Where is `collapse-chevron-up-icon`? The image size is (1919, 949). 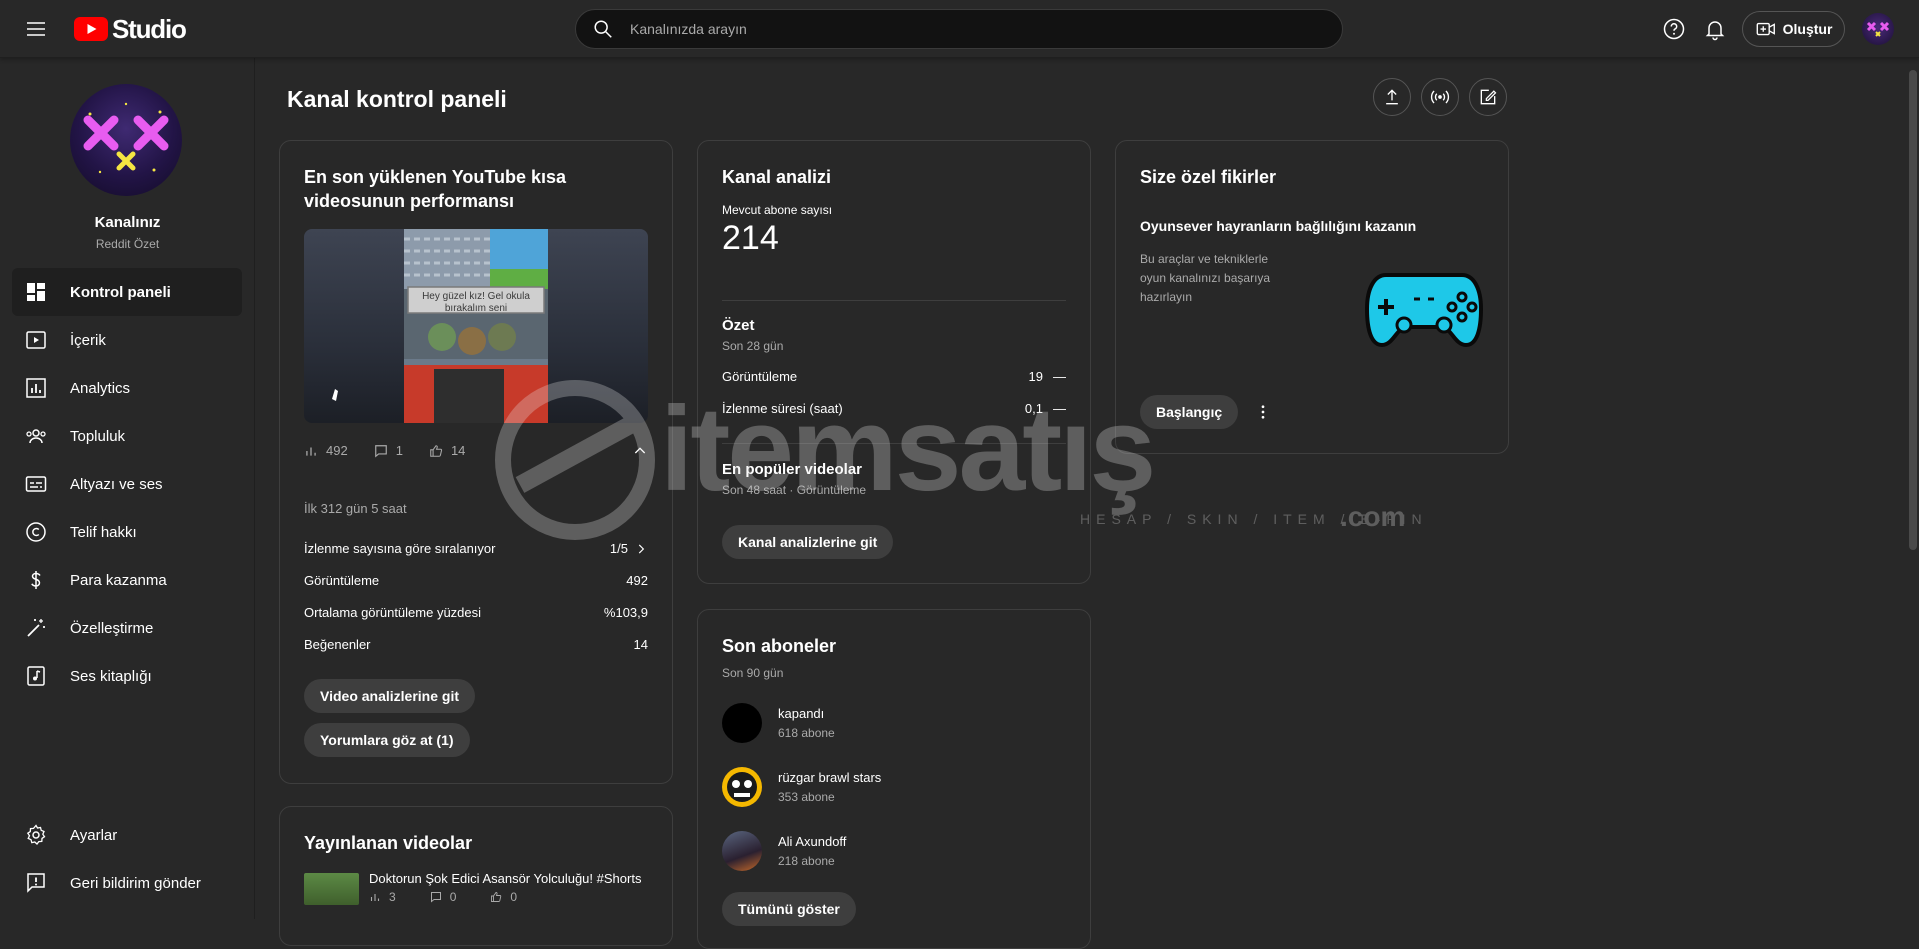 collapse-chevron-up-icon is located at coordinates (640, 451).